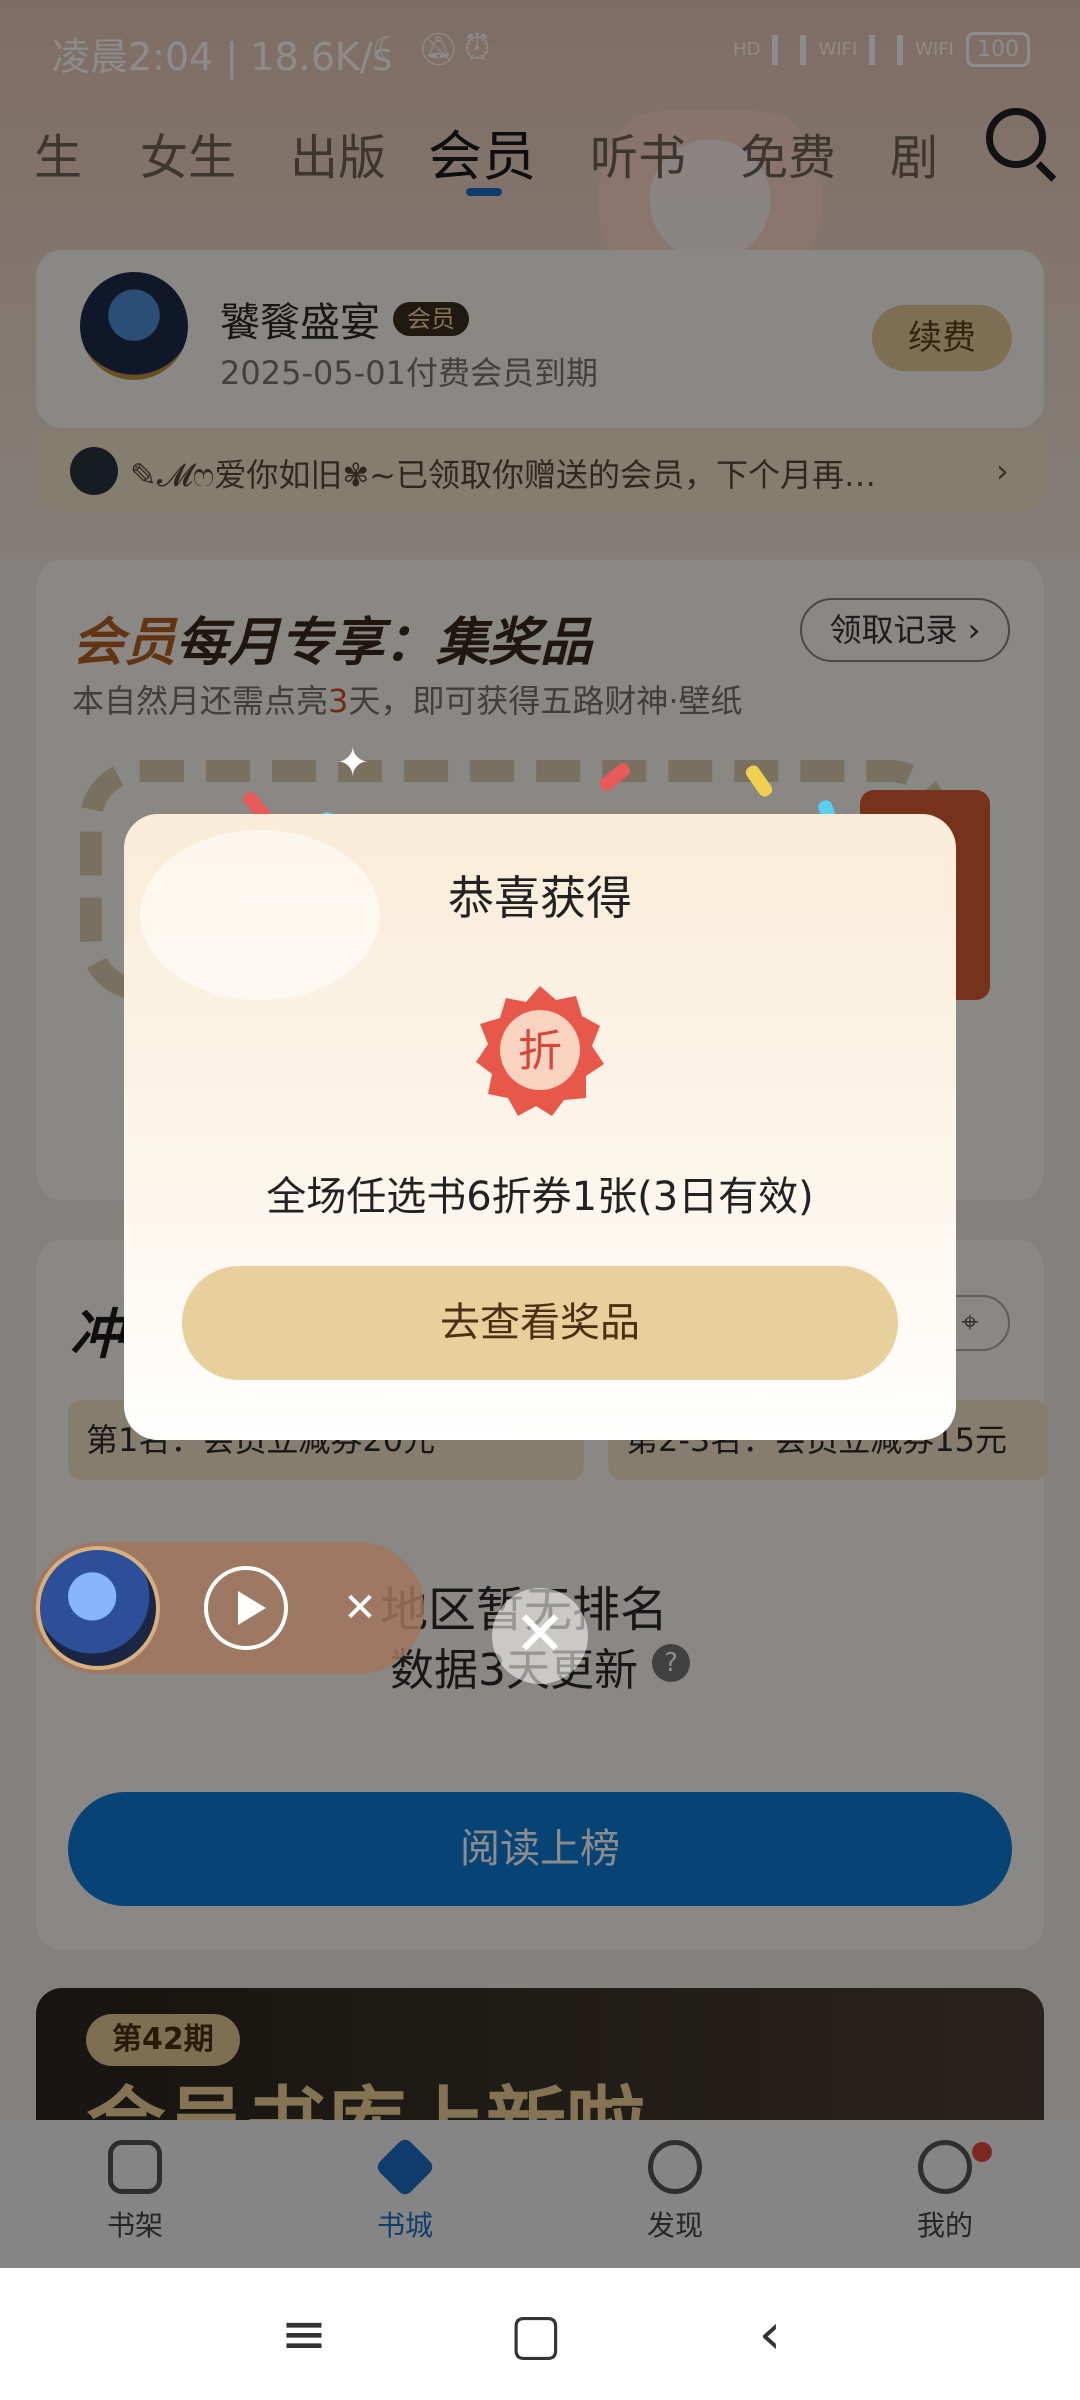  I want to click on discount-badge-icon: 折, so click(540, 1051).